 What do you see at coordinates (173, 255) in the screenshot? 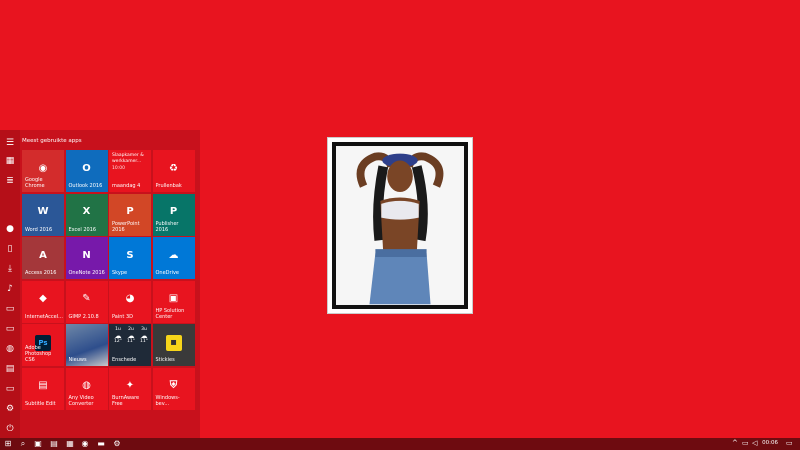
I see `onedrive-icon: ☁` at bounding box center [173, 255].